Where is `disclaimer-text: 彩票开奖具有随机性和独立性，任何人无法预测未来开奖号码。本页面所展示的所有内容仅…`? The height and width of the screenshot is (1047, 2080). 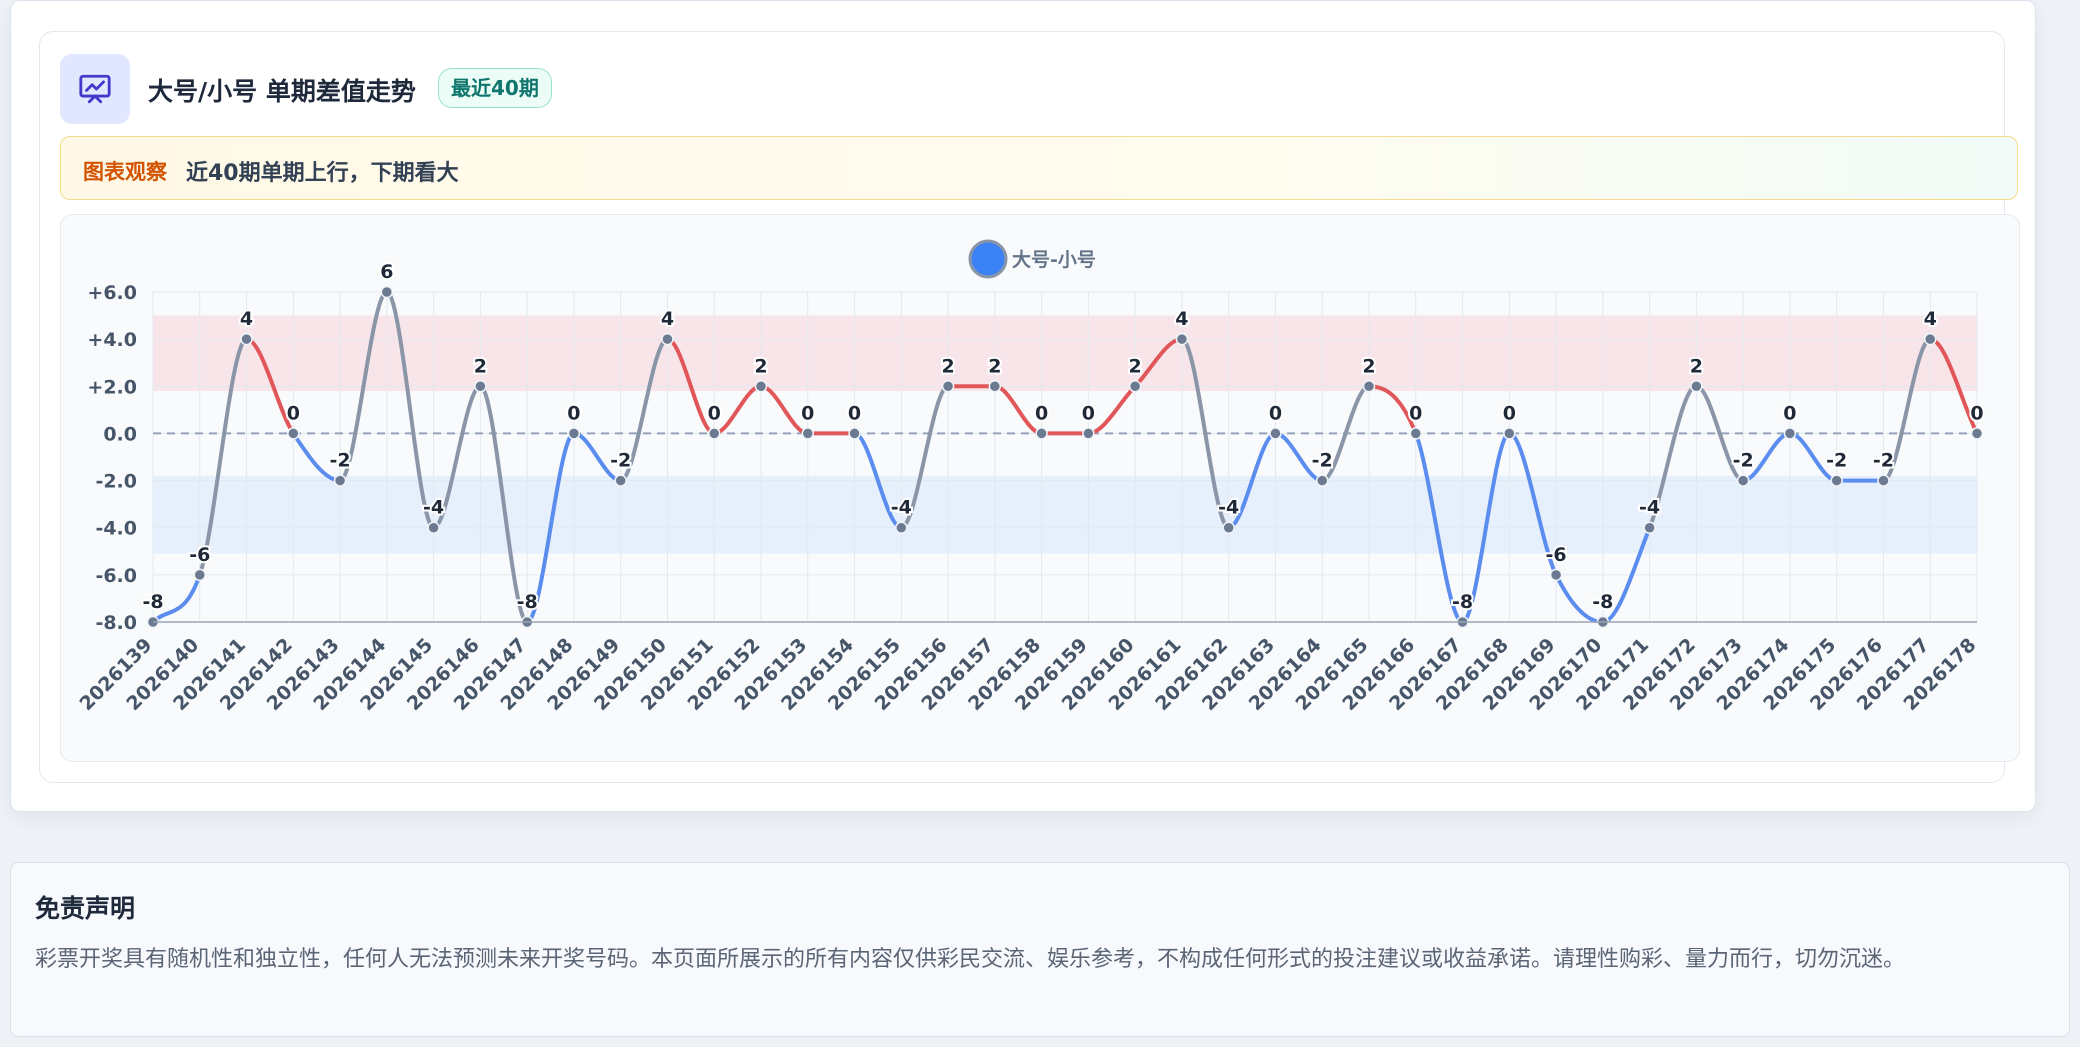
disclaimer-text: 彩票开奖具有随机性和独立性，任何人无法预测未来开奖号码。本页面所展示的所有内容仅… is located at coordinates (970, 959).